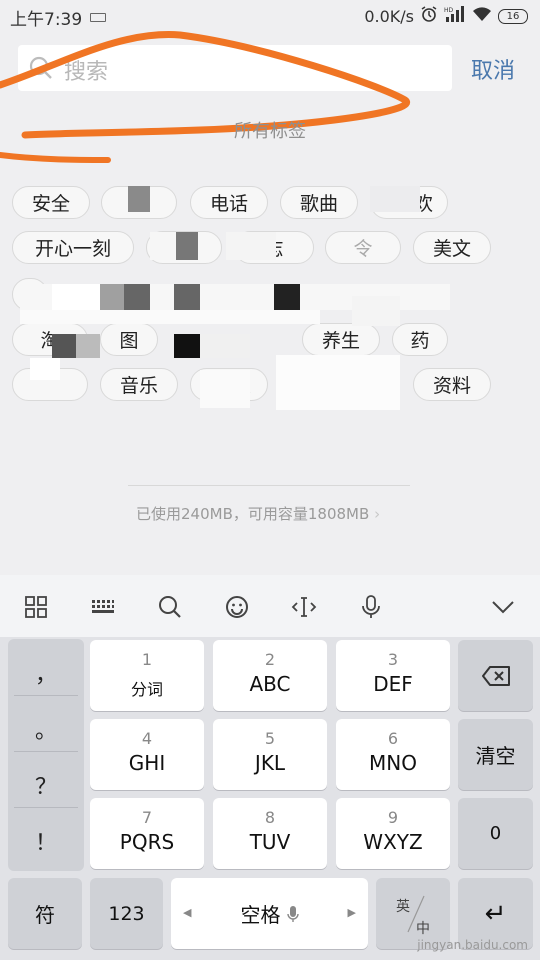 This screenshot has height=960, width=540. What do you see at coordinates (341, 339) in the screenshot?
I see `tag-chip: 养生` at bounding box center [341, 339].